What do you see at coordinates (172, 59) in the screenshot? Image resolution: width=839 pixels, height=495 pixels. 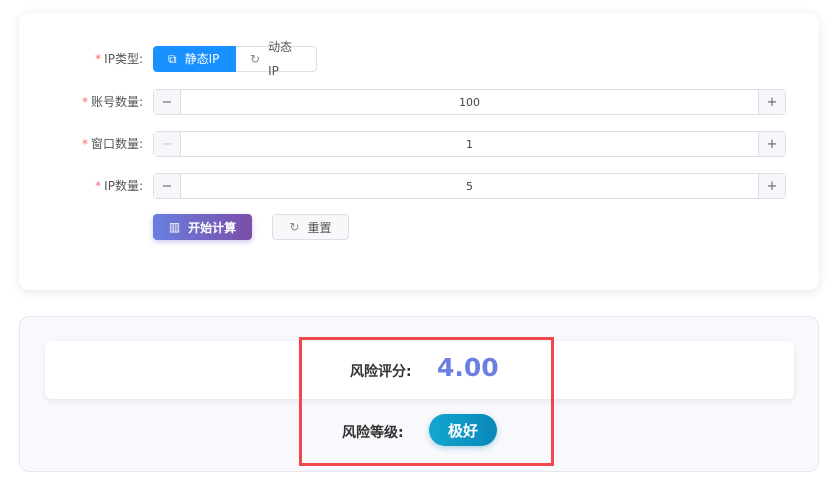 I see `copy-icon: ⧉` at bounding box center [172, 59].